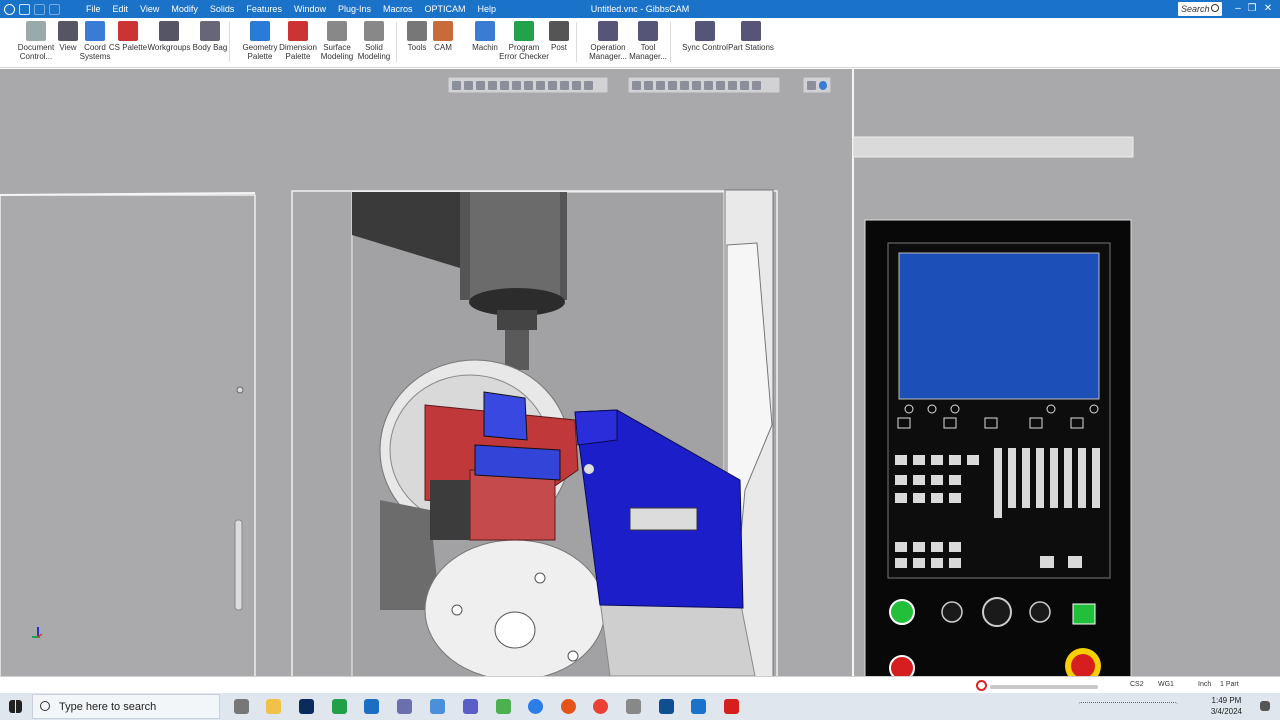  I want to click on coord-systems-icon, so click(95, 31).